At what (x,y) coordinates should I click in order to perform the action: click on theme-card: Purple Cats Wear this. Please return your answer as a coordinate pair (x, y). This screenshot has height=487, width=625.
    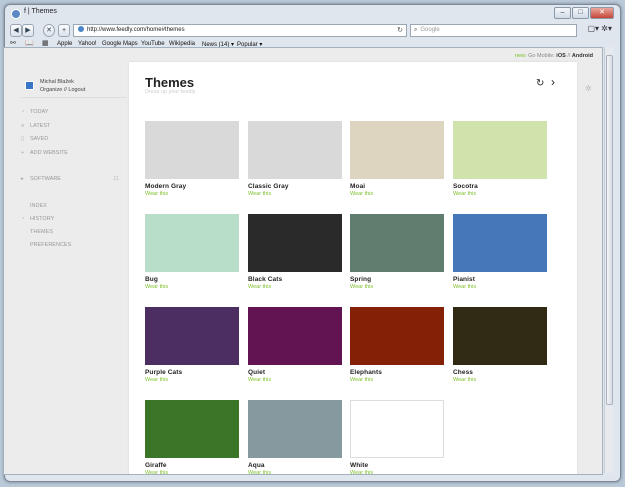
    Looking at the image, I should click on (192, 345).